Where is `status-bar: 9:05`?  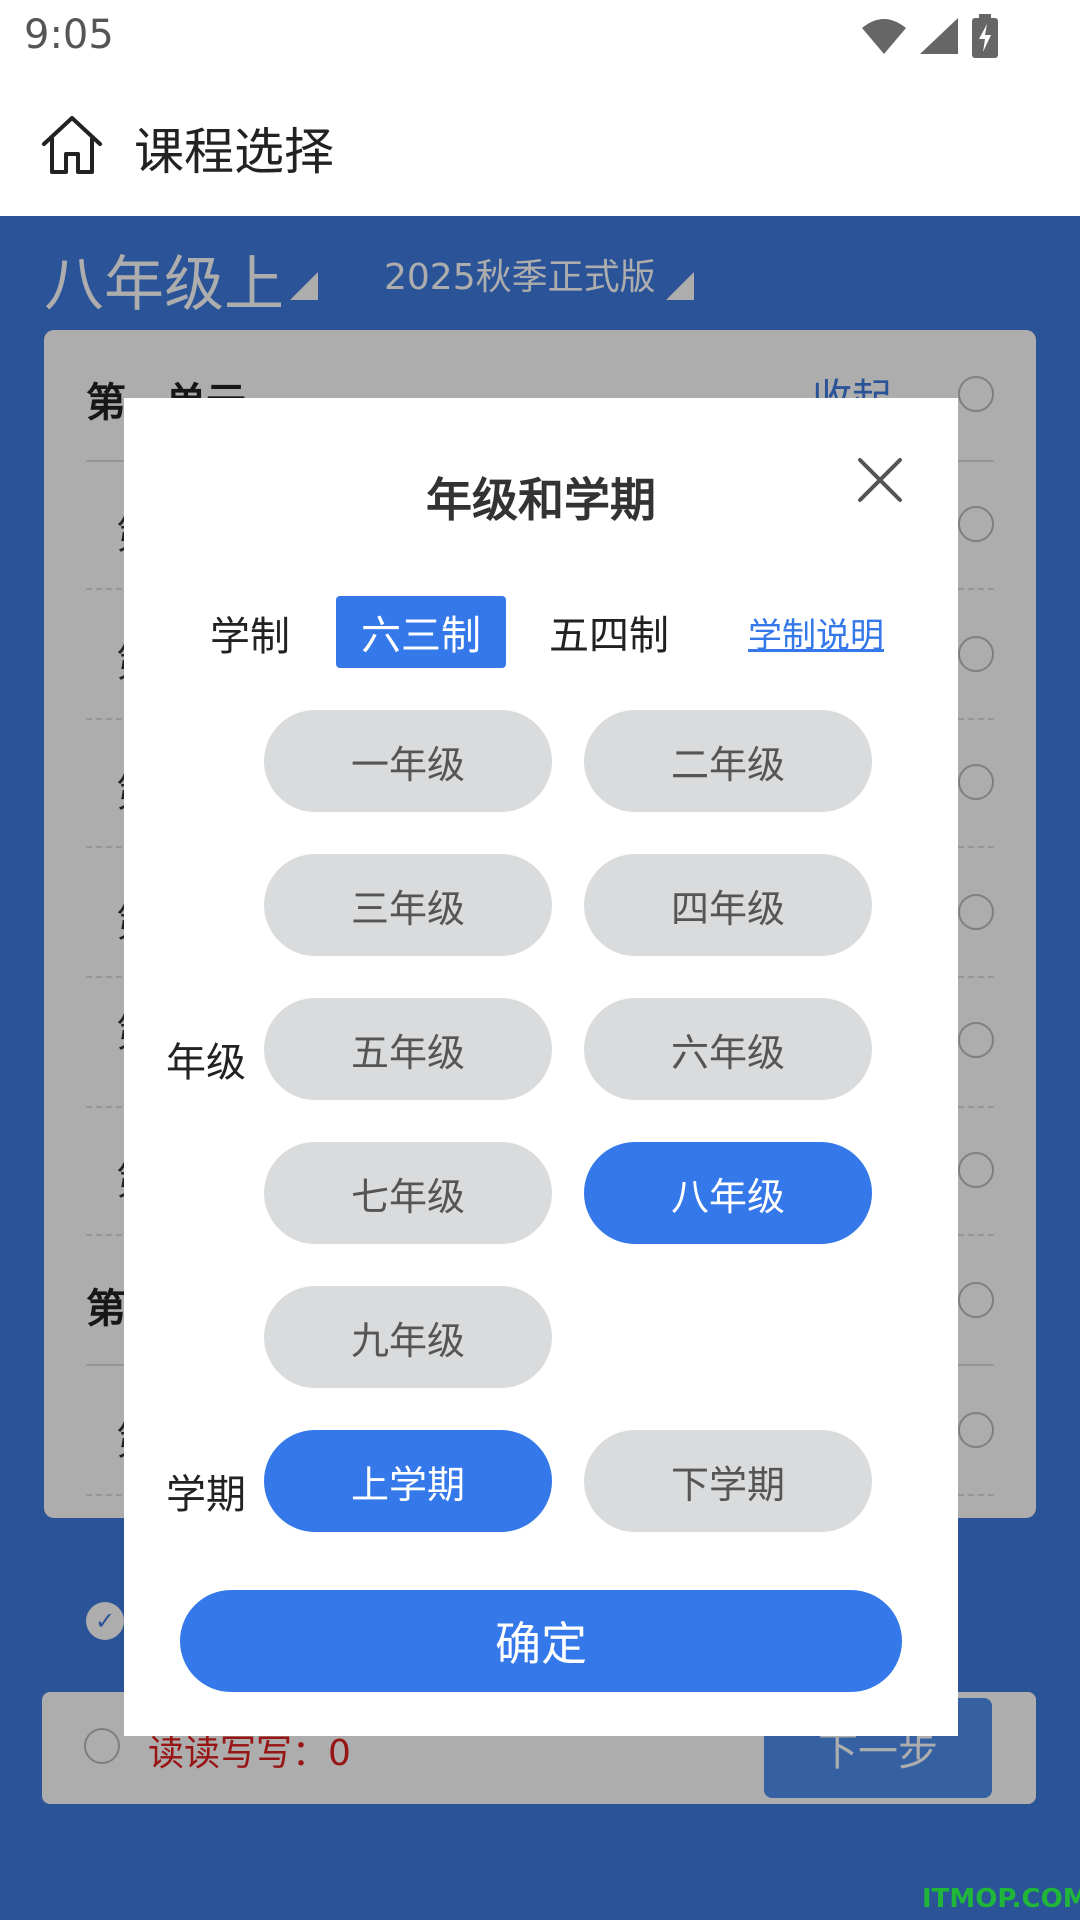
status-bar: 9:05 is located at coordinates (540, 36).